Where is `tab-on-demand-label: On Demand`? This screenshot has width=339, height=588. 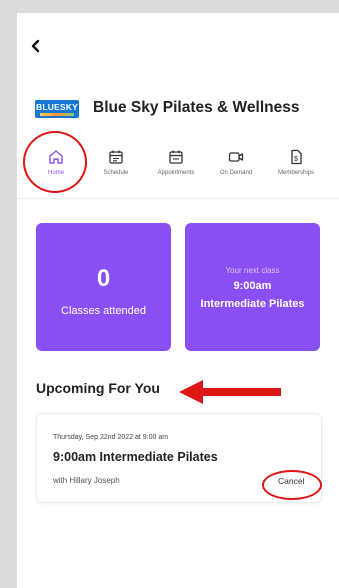 tab-on-demand-label: On Demand is located at coordinates (236, 173).